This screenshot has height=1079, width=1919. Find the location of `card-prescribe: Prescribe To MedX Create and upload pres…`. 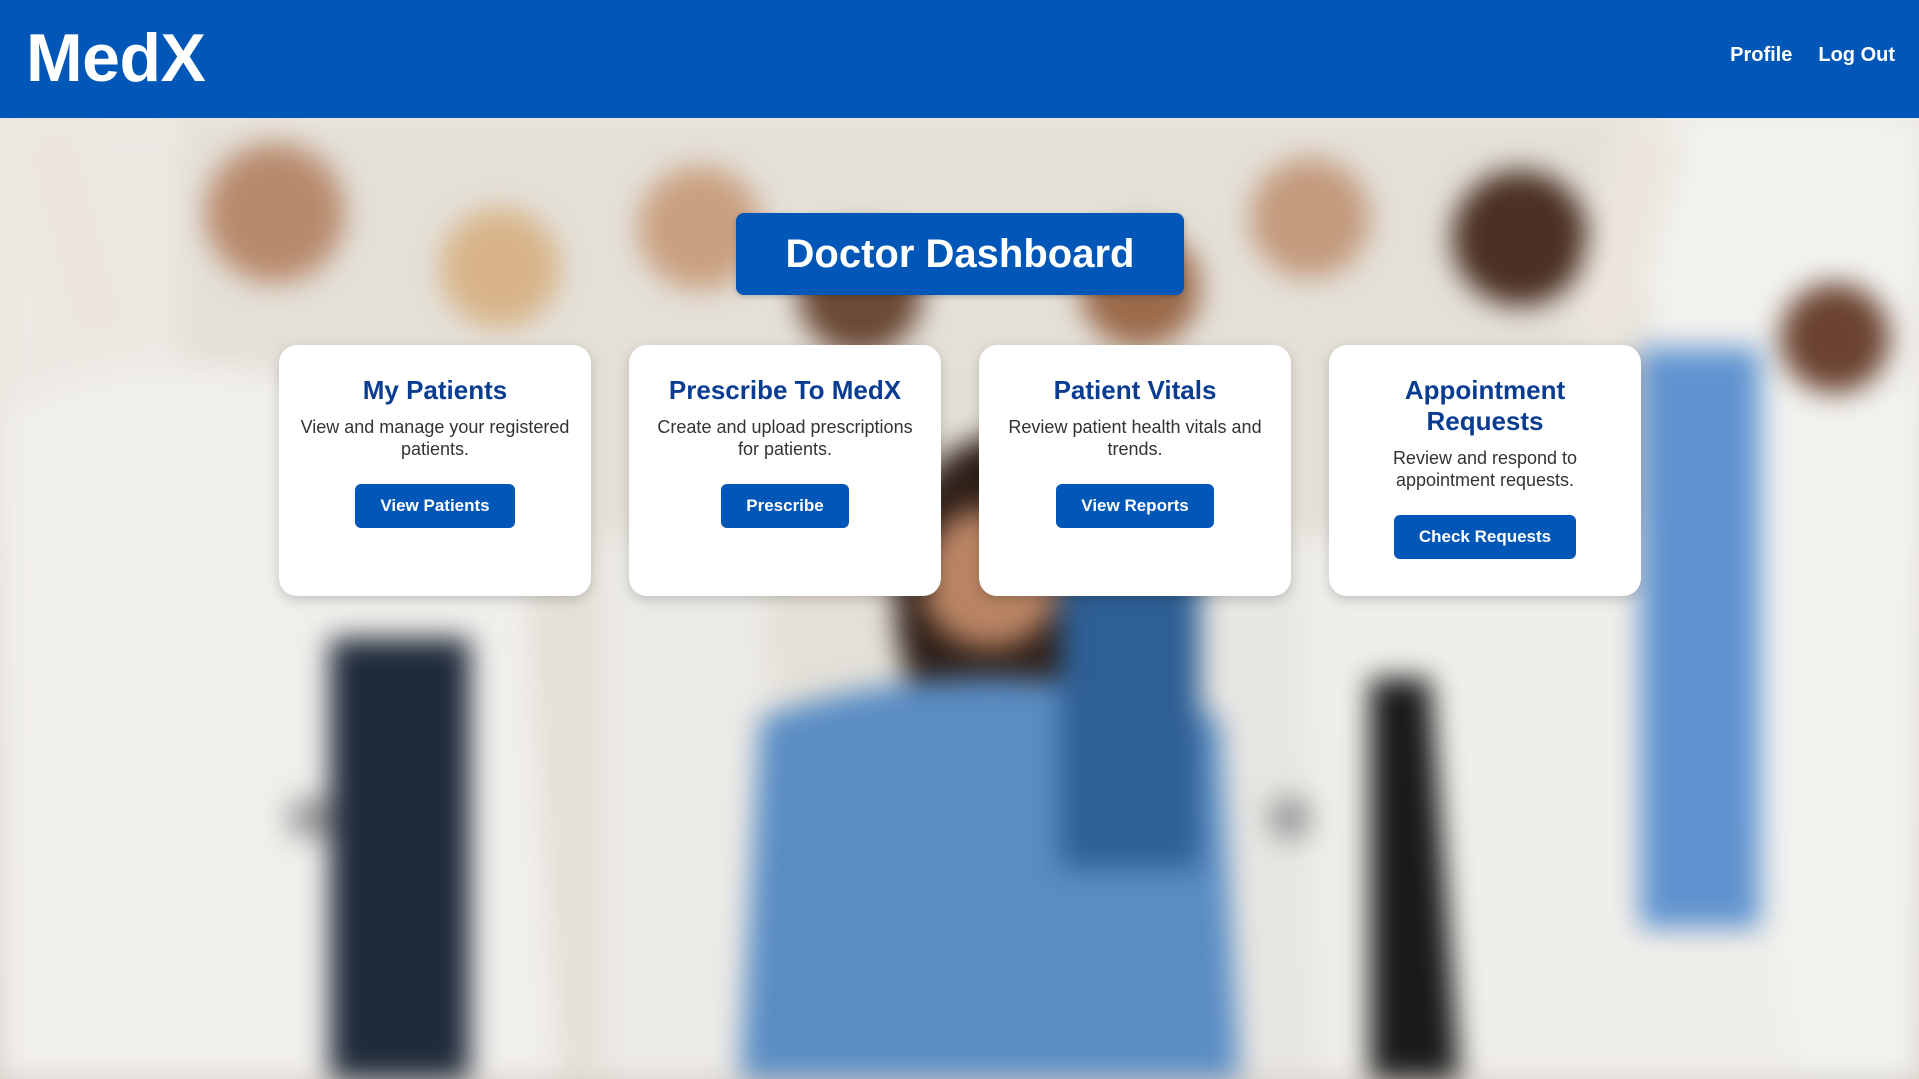

card-prescribe: Prescribe To MedX Create and upload pres… is located at coordinates (785, 470).